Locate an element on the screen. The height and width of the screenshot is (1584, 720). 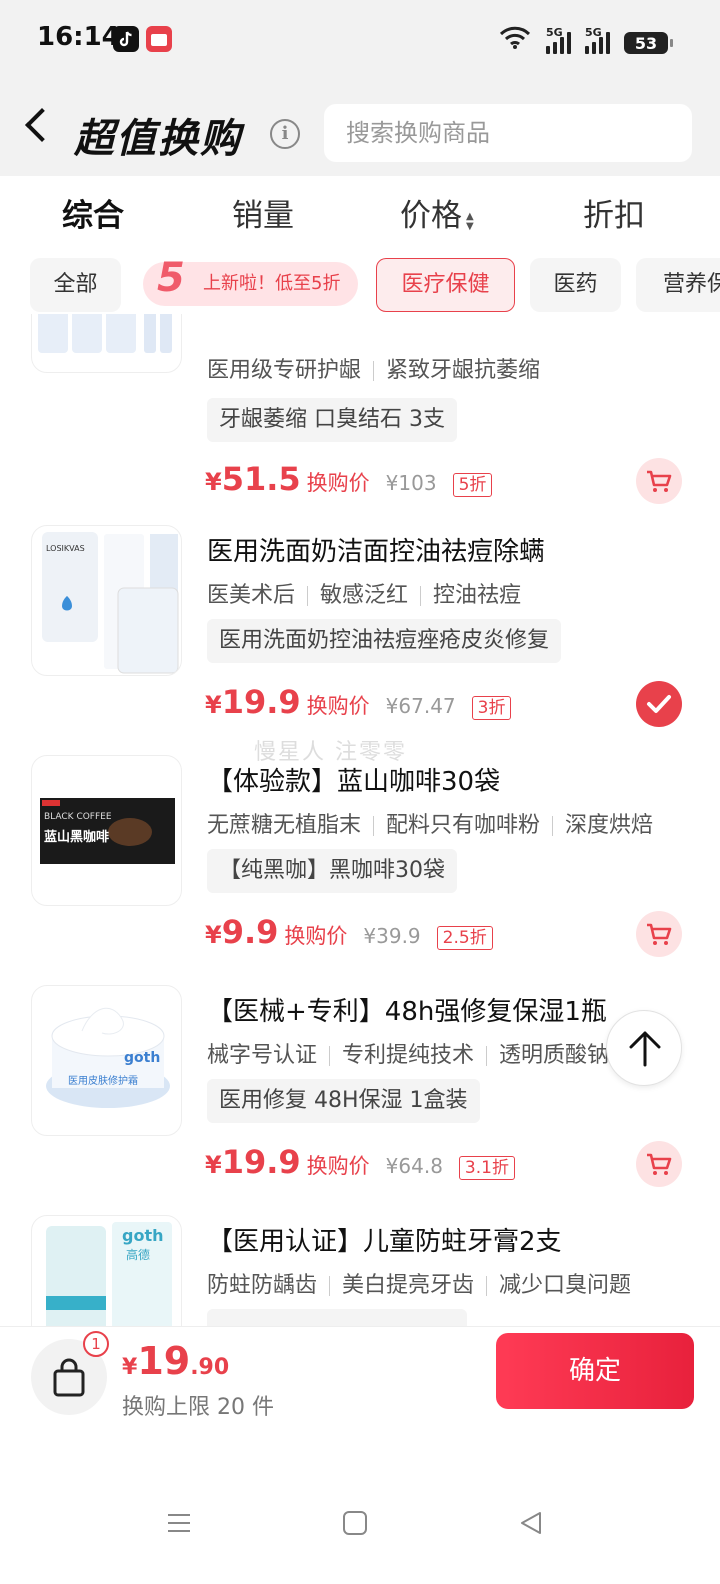
product-tag: 深度烘焙 is located at coordinates (609, 825).